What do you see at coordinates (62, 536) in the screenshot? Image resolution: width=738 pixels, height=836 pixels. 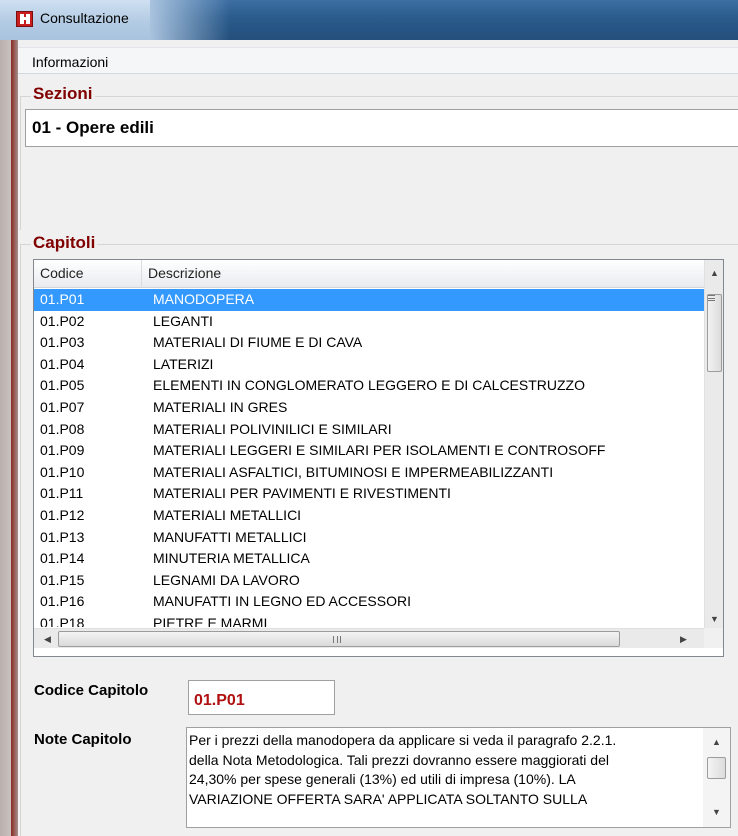 I see `row-code: 01.P13` at bounding box center [62, 536].